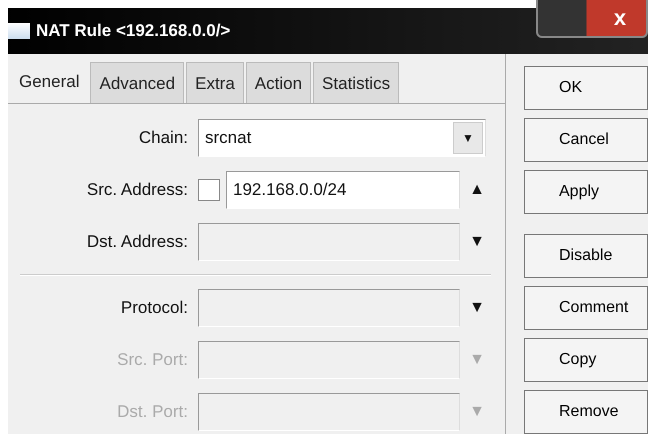 The image size is (648, 434). What do you see at coordinates (586, 360) in the screenshot?
I see `dialog-button: Copy` at bounding box center [586, 360].